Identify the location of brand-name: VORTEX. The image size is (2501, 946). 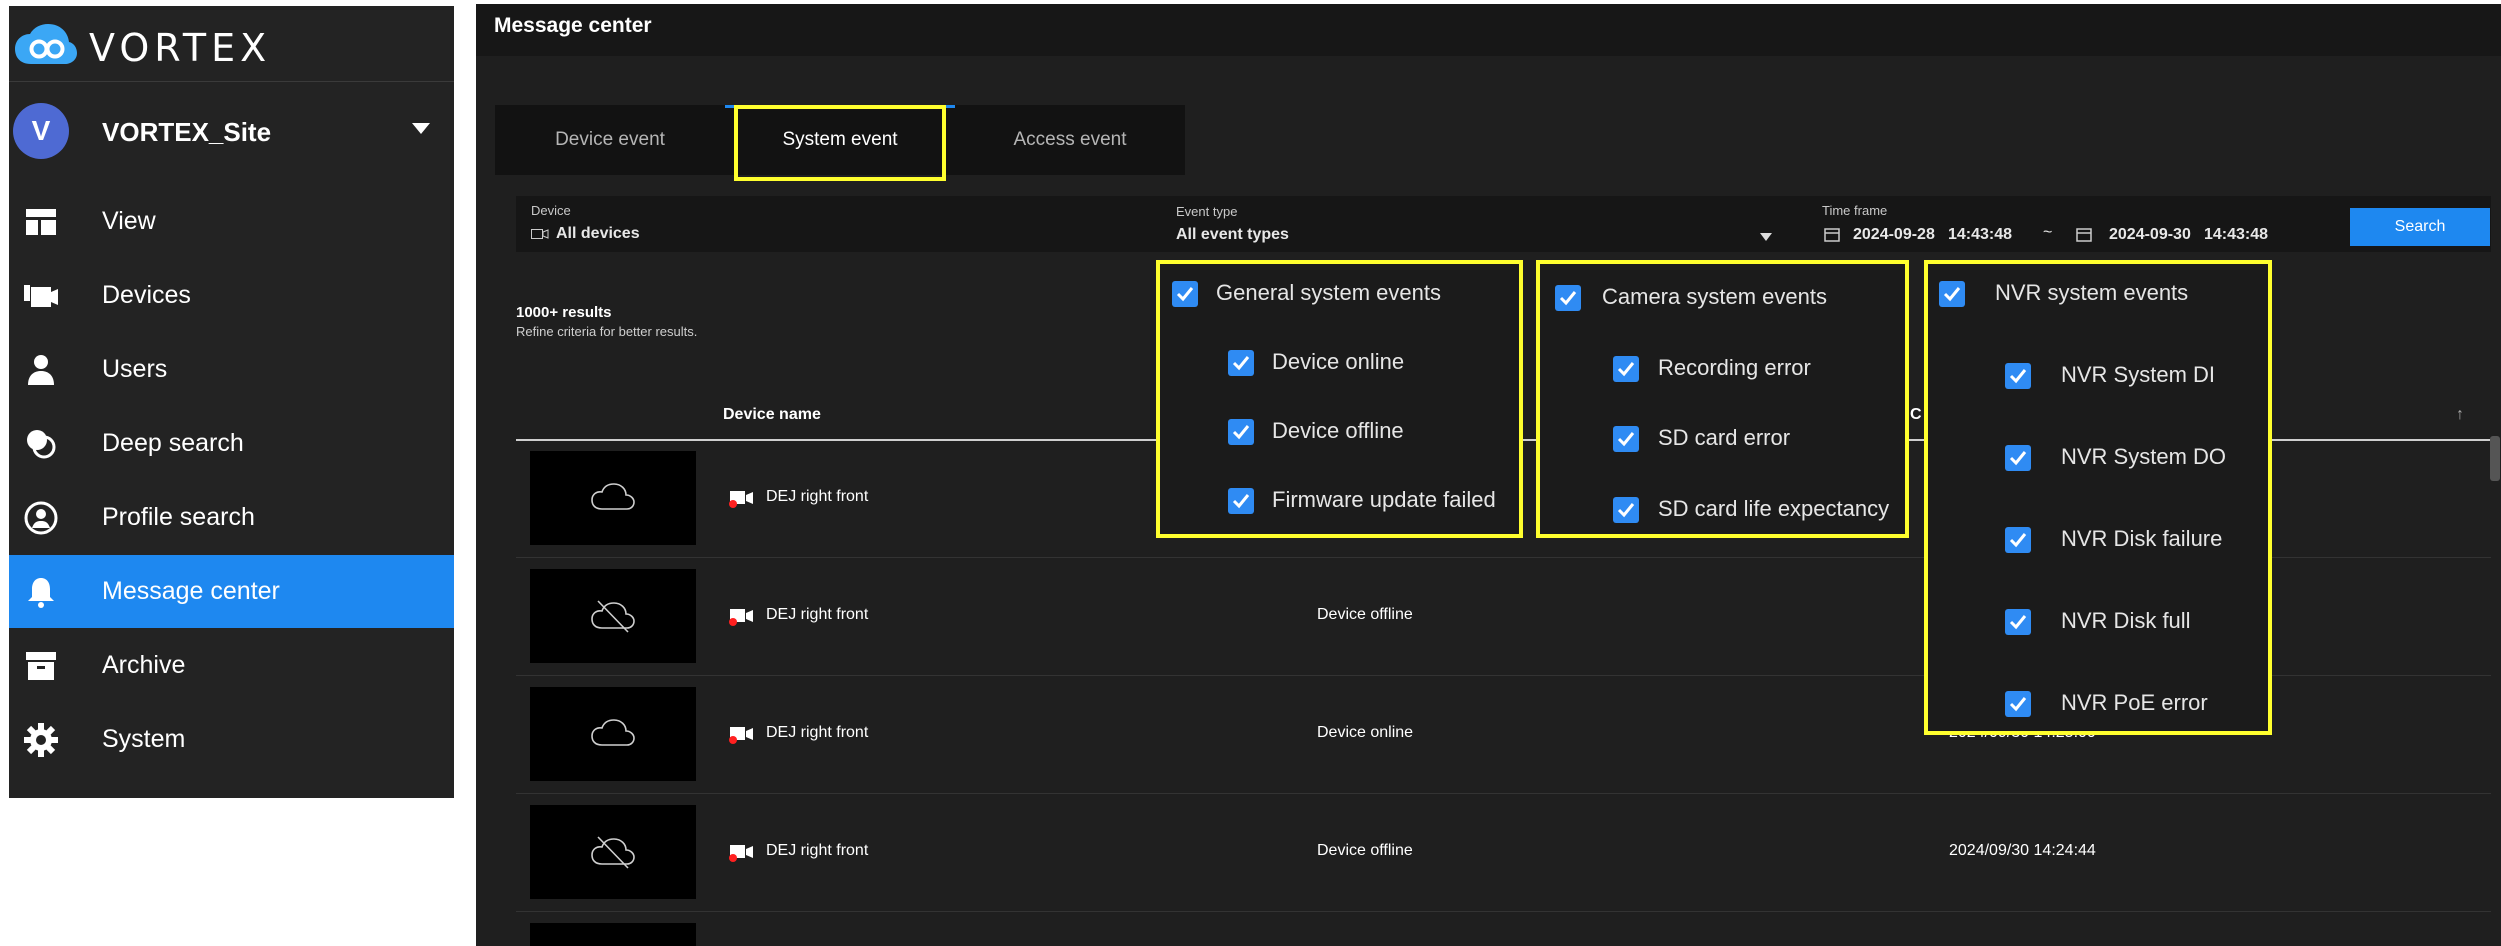
(180, 48).